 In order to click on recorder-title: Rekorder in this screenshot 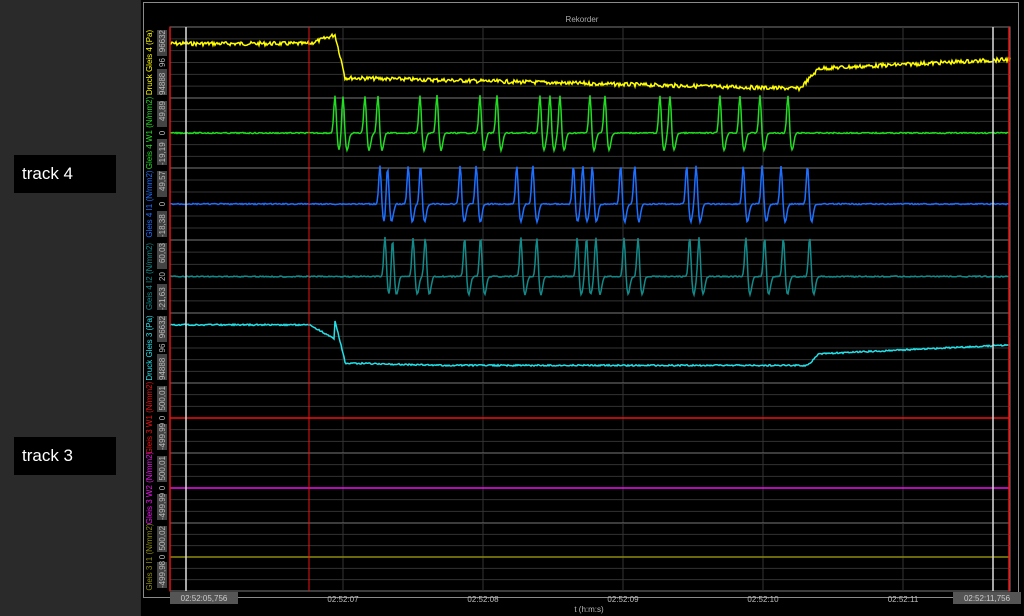, I will do `click(582, 19)`.